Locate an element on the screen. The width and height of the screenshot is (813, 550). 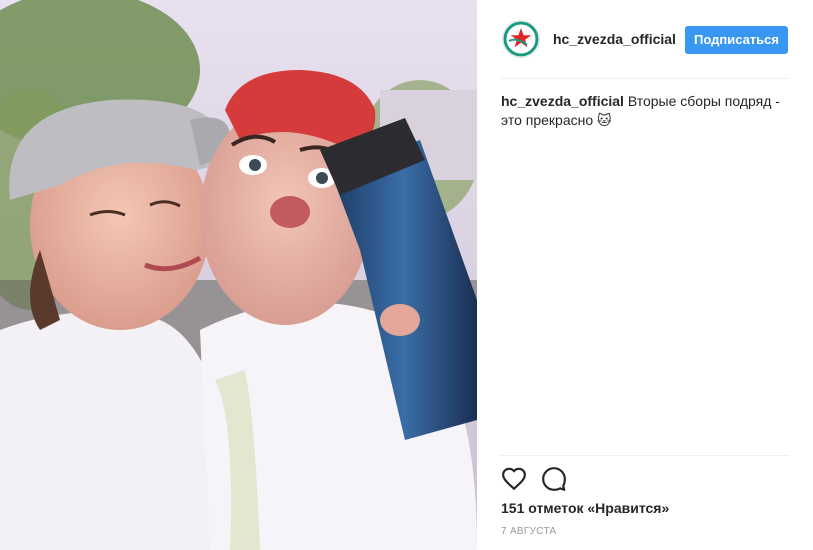
heart-outline-icon is located at coordinates (514, 479).